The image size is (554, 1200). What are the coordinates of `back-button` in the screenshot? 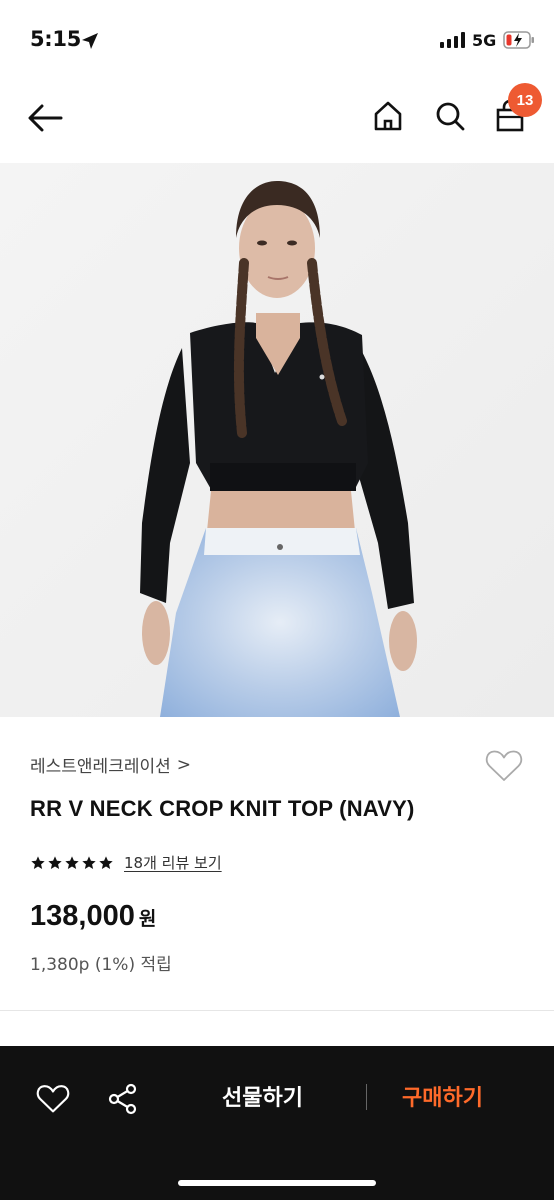 It's located at (45, 118).